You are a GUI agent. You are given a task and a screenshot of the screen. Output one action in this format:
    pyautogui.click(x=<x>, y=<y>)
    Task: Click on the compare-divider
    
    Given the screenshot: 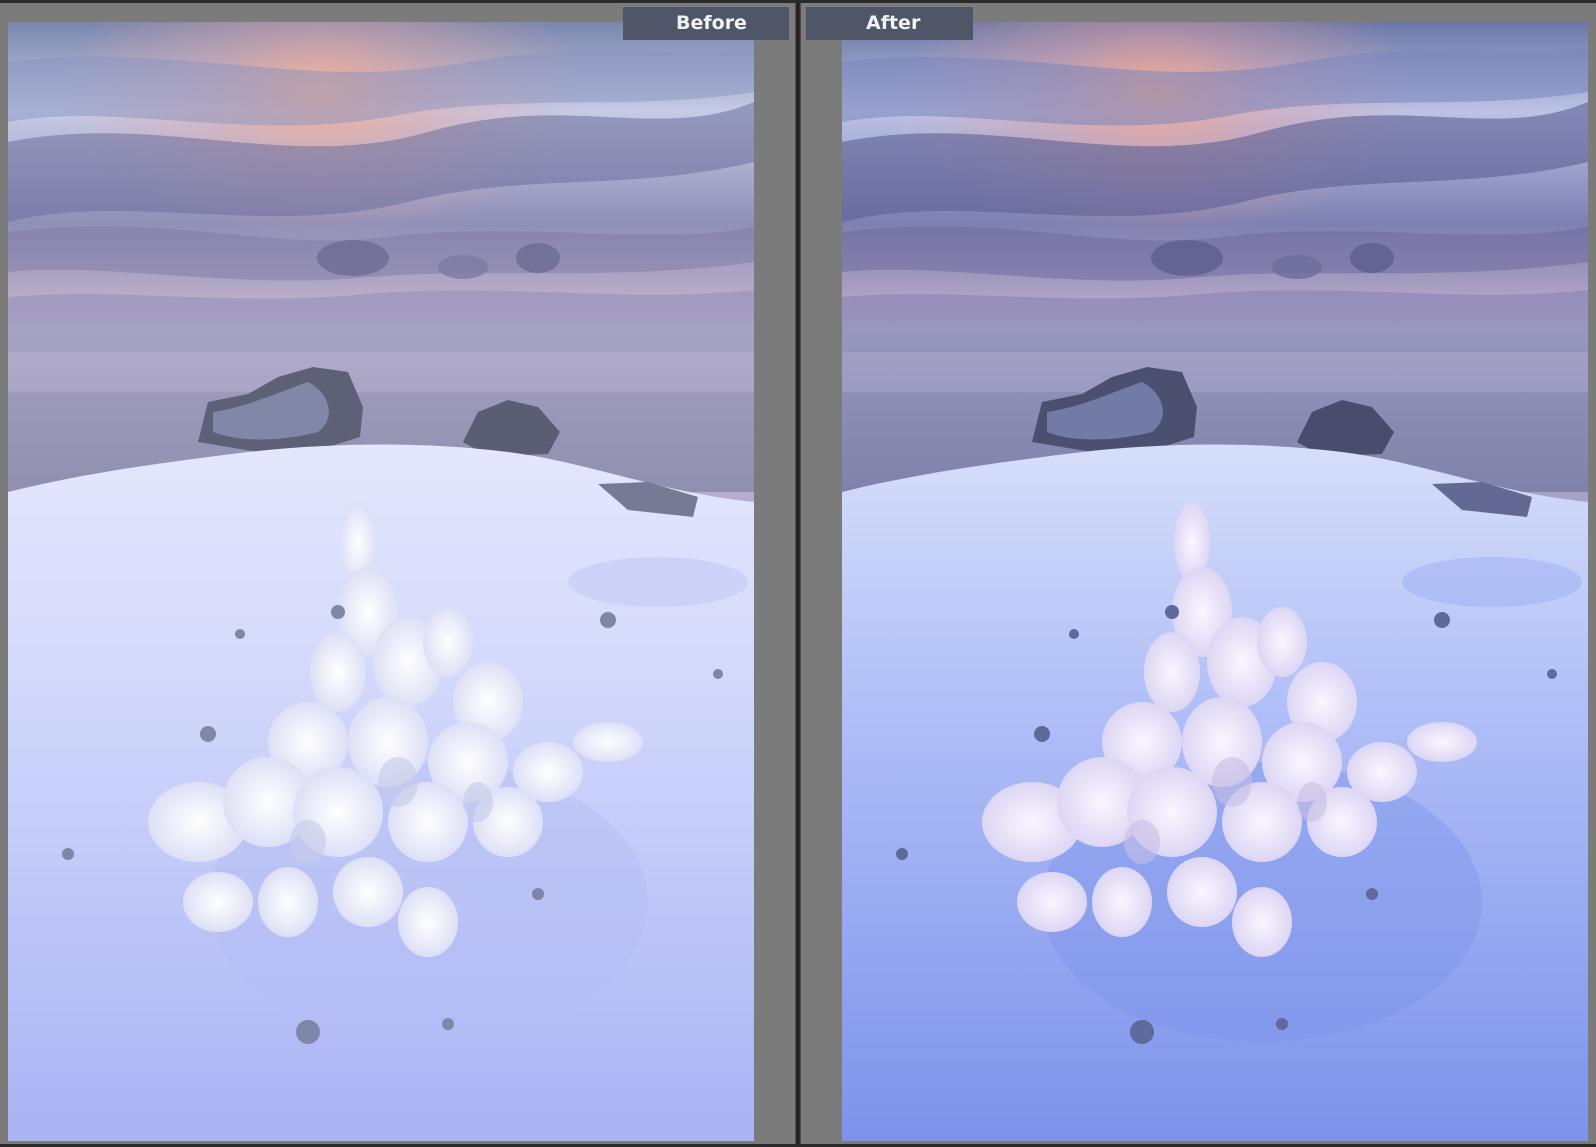 What is the action you would take?
    pyautogui.click(x=798, y=573)
    